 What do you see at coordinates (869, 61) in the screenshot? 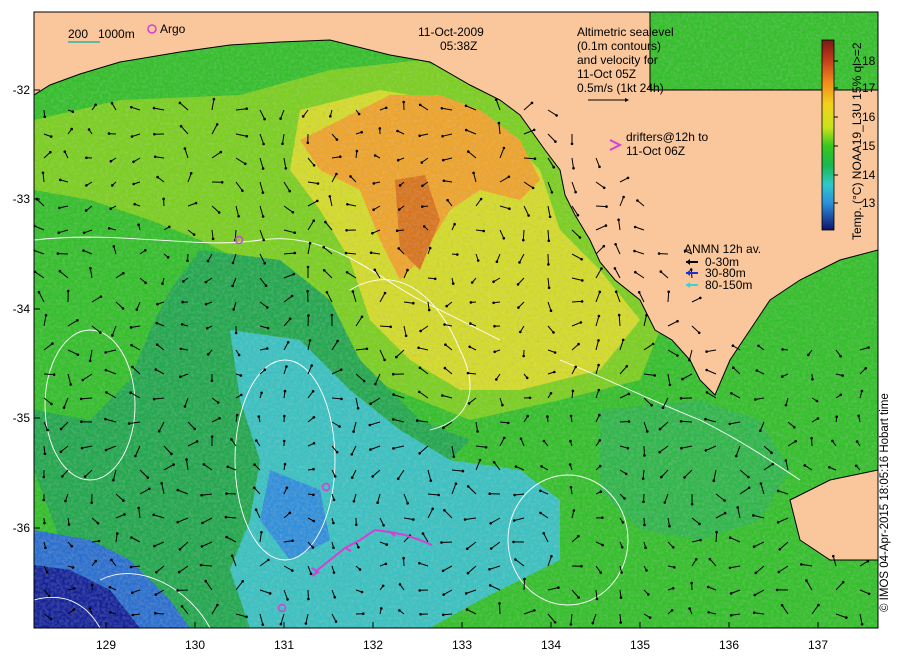
I see `colorbar-tick-0: 18` at bounding box center [869, 61].